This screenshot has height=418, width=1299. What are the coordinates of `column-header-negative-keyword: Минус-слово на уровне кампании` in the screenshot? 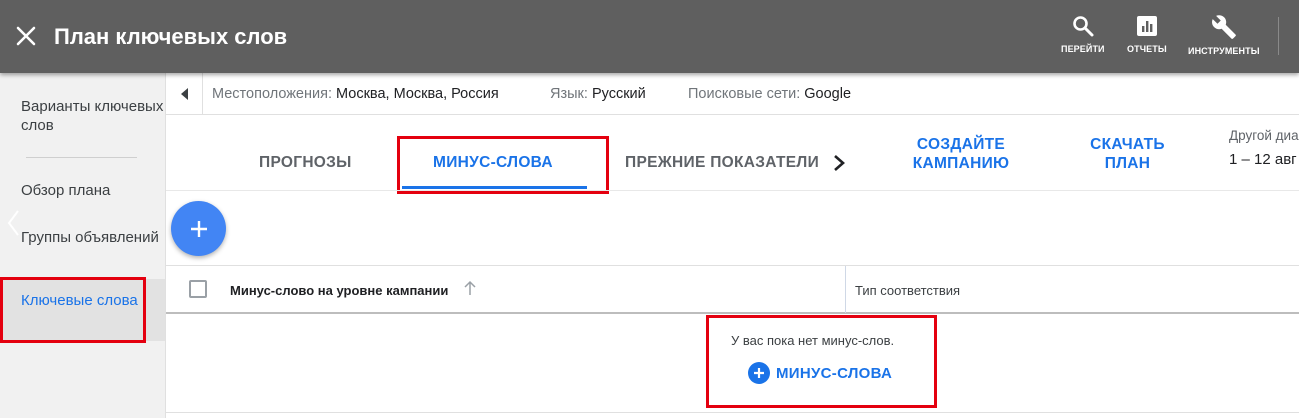 It's located at (339, 290).